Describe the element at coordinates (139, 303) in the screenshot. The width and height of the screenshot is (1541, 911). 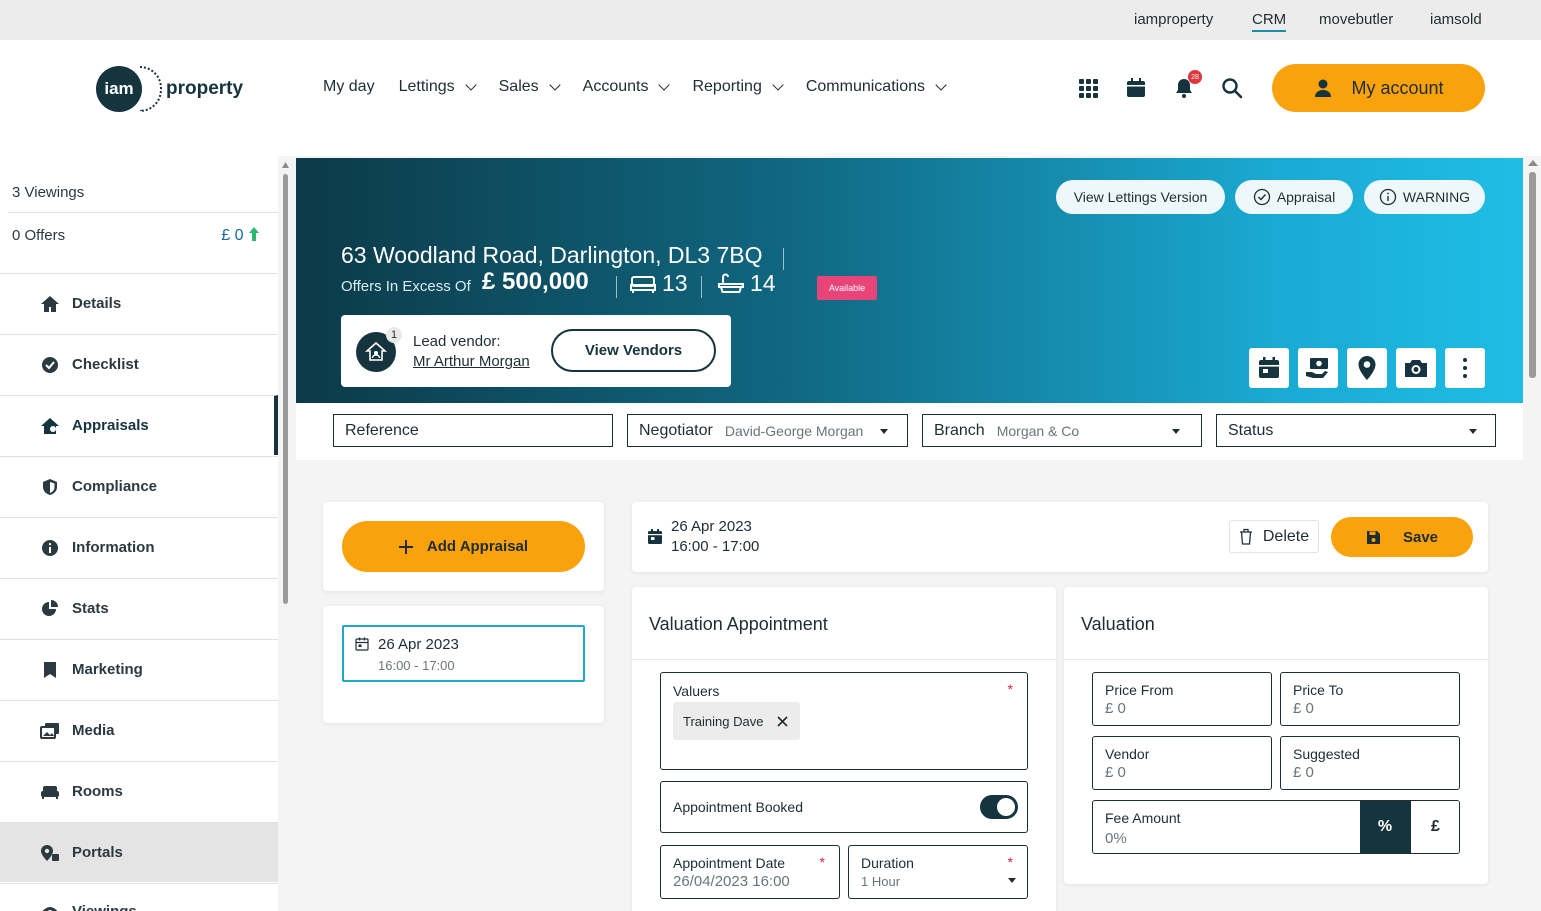
I see `sidebar-item-details: Details` at that location.